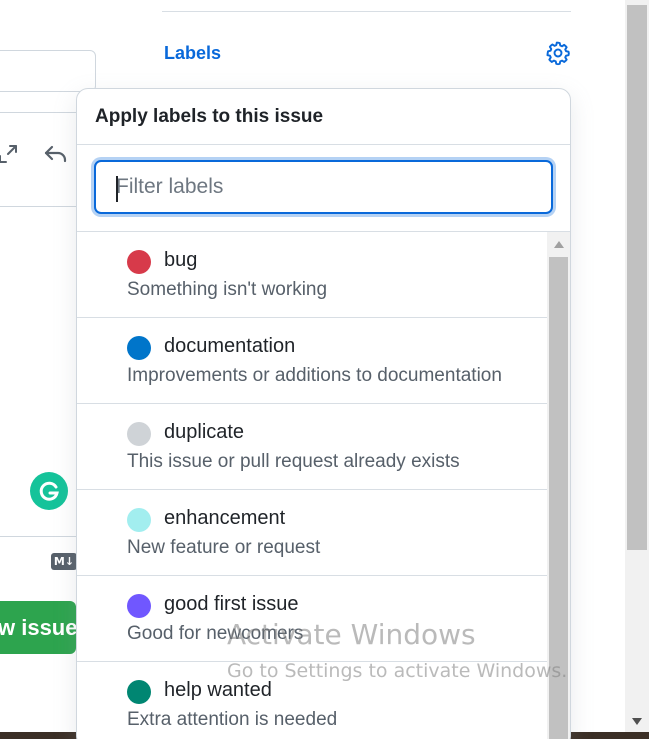 The image size is (649, 739). Describe the element at coordinates (117, 189) in the screenshot. I see `text-cursor` at that location.